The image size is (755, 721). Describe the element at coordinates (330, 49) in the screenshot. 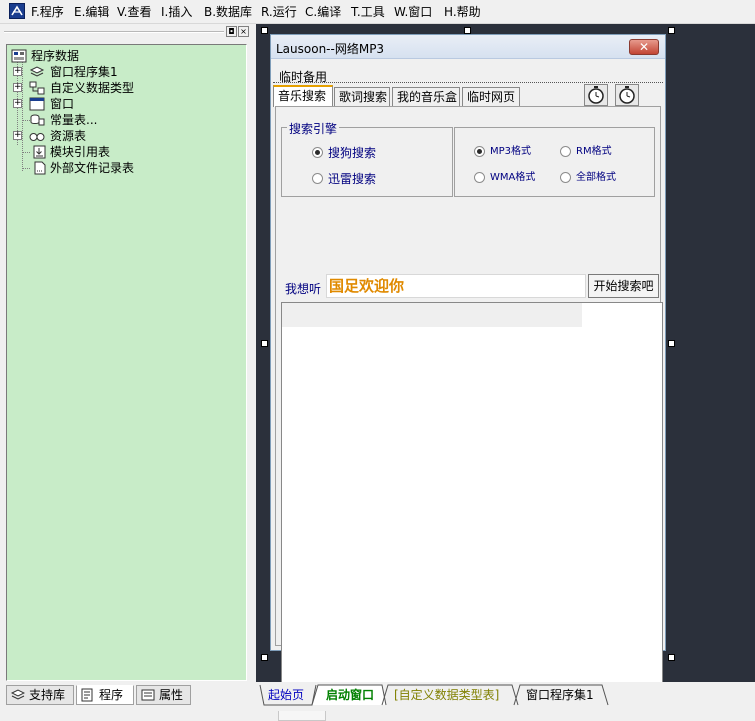

I see `form-title: Lausoon--网络MP3` at that location.